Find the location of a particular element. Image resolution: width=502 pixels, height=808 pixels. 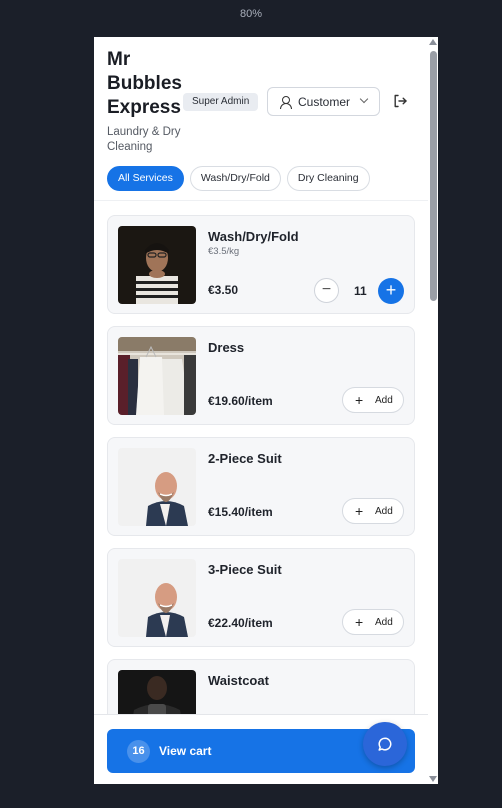

filter-all-services: All Services is located at coordinates (145, 178).